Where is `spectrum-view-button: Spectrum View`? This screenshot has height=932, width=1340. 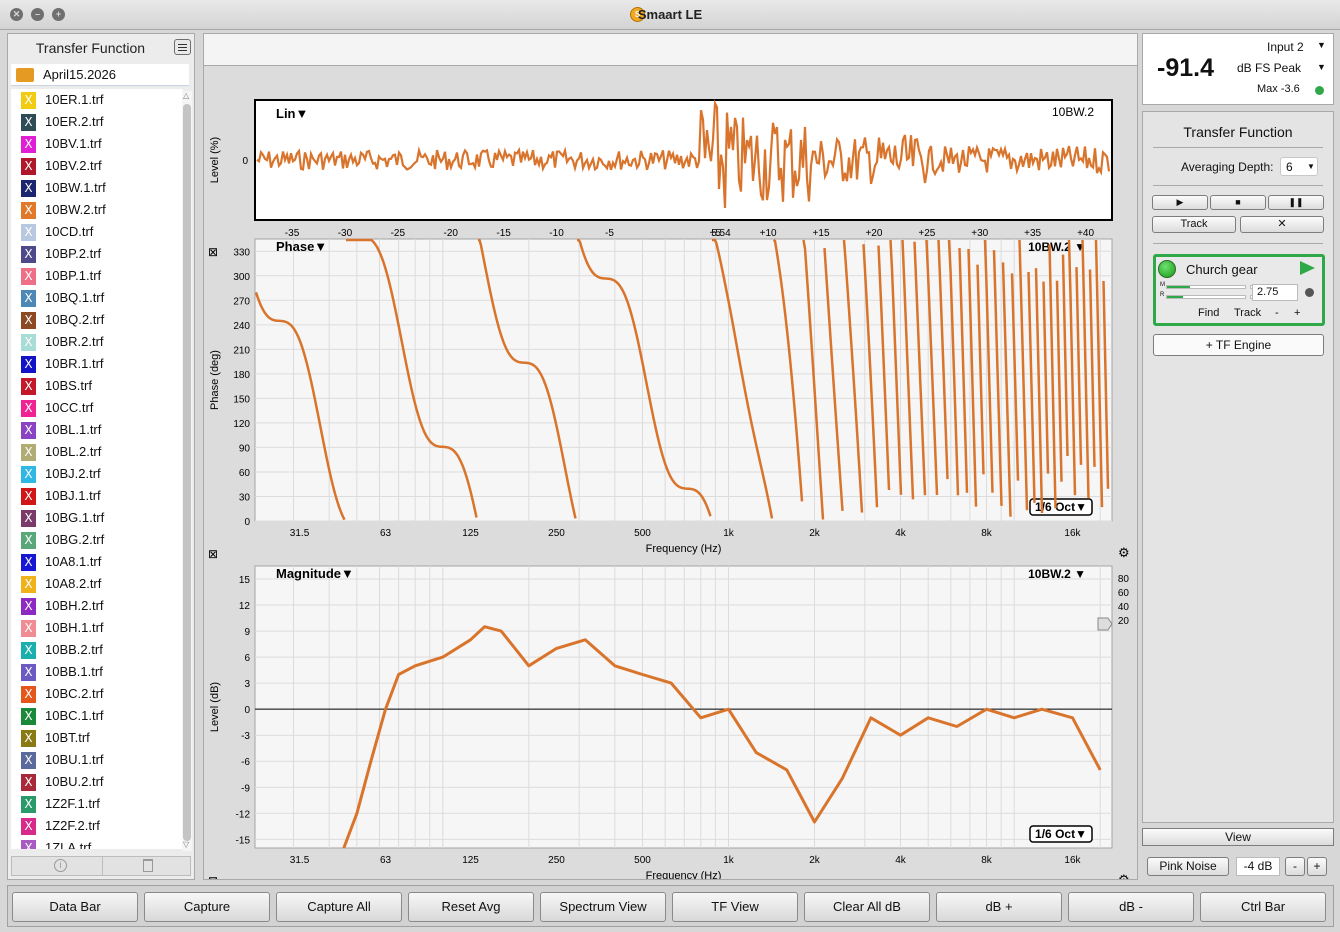
spectrum-view-button: Spectrum View is located at coordinates (603, 907).